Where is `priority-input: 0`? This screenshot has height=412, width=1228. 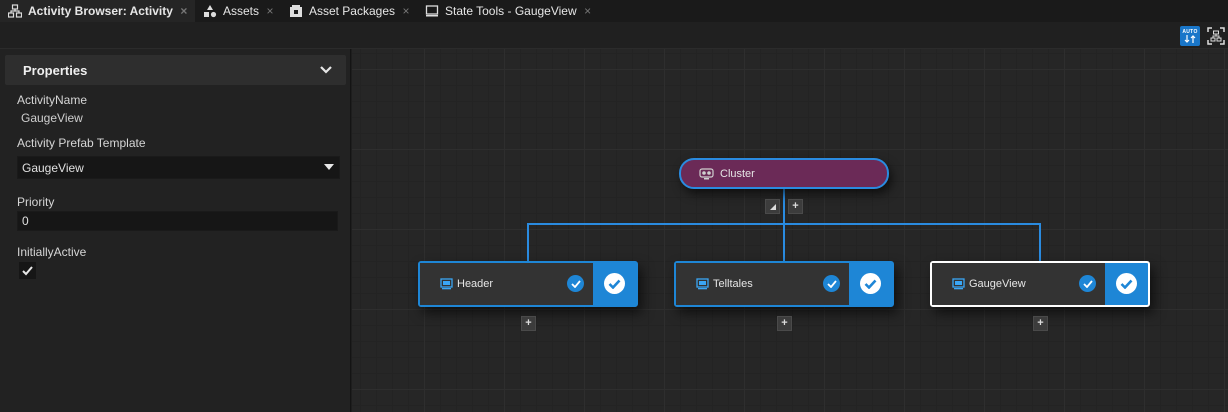
priority-input: 0 is located at coordinates (177, 221).